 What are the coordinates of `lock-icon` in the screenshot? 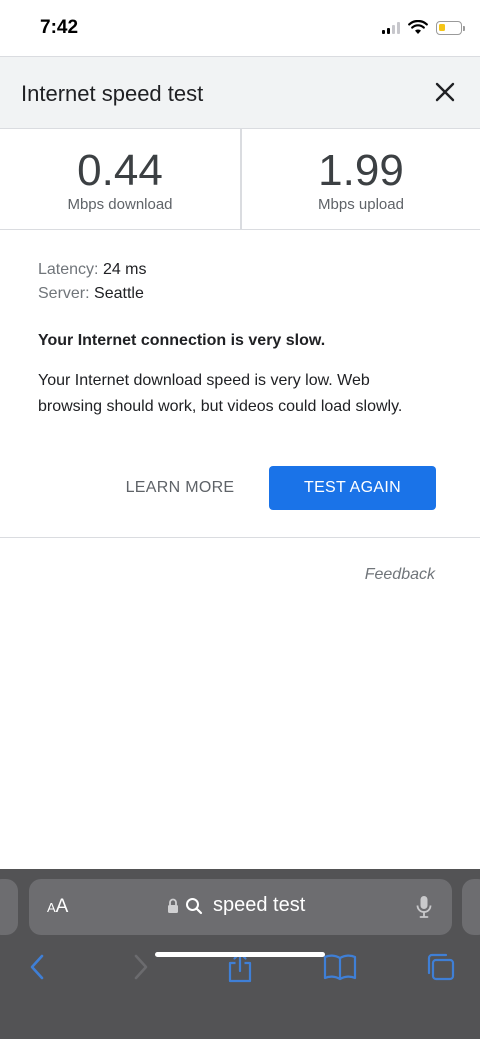 It's located at (173, 905).